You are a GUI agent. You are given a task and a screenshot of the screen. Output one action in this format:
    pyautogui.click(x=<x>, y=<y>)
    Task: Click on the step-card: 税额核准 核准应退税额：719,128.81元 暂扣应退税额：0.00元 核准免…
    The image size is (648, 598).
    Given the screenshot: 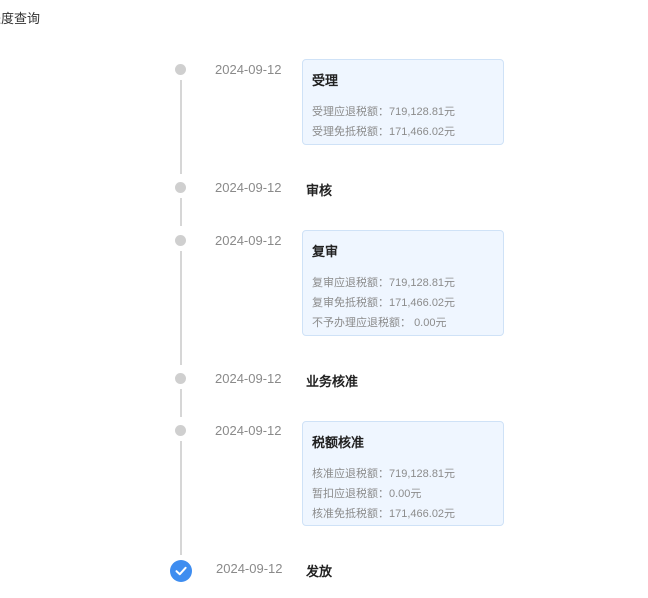 What is the action you would take?
    pyautogui.click(x=403, y=473)
    